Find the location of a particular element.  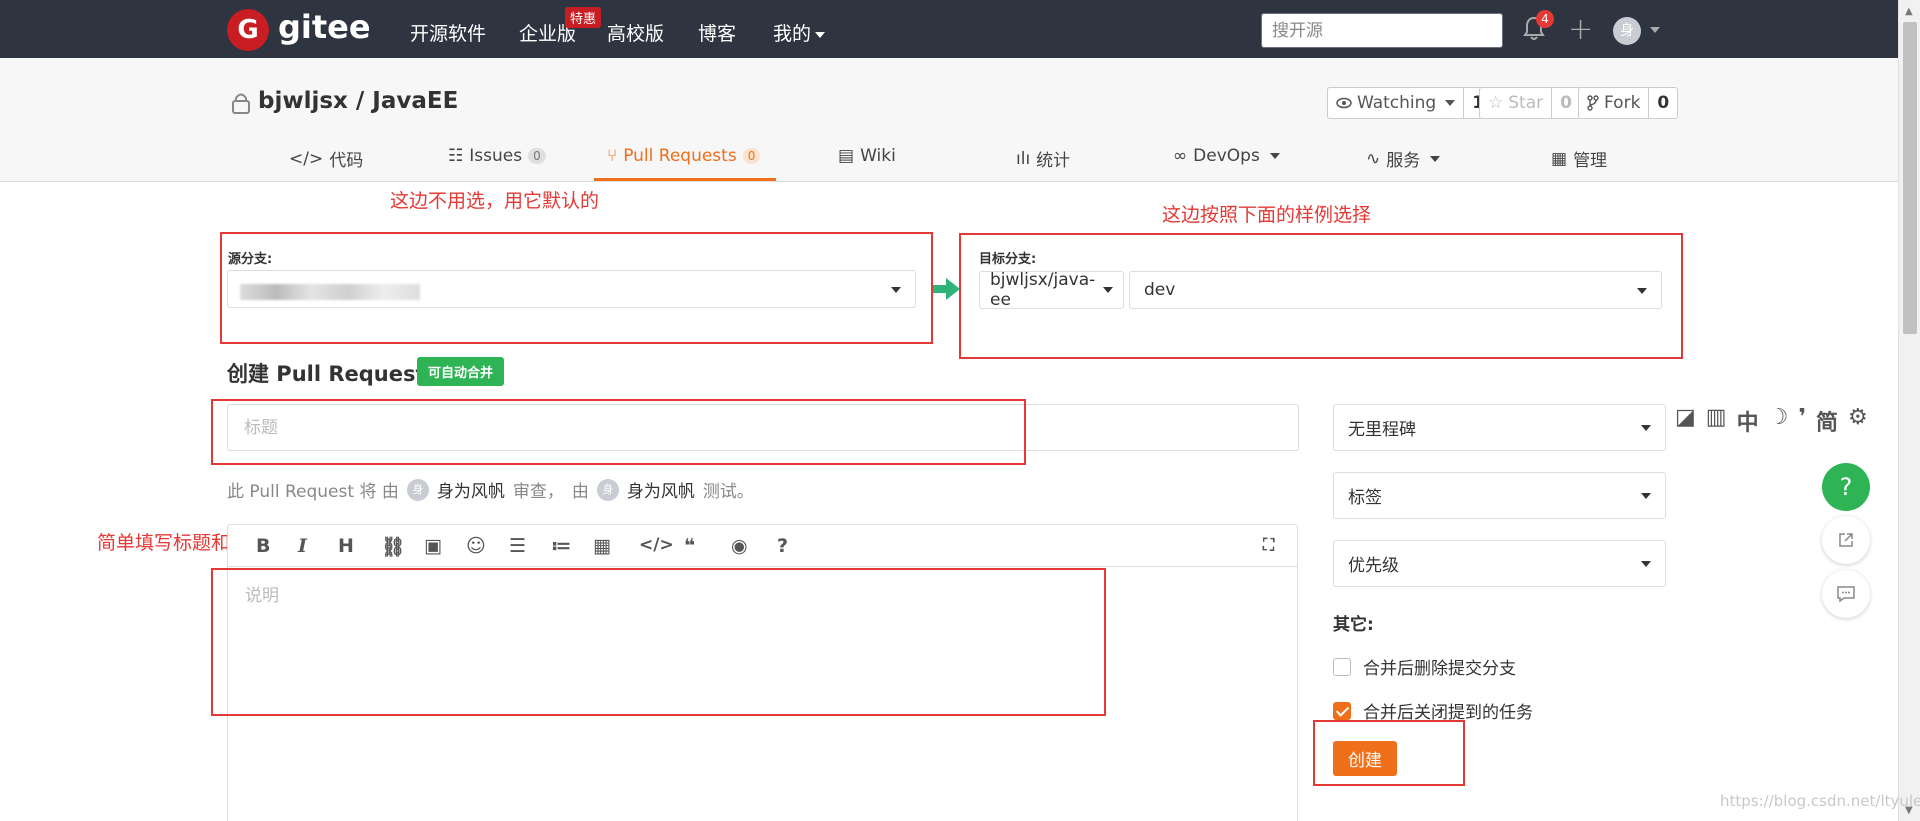

nav-mine: 我的 is located at coordinates (799, 32).